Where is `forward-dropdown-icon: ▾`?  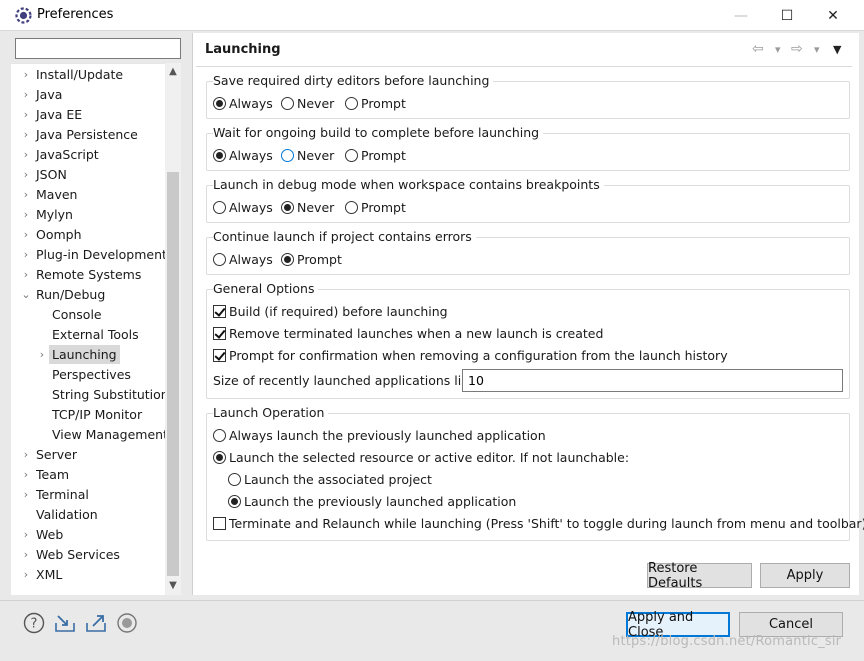
forward-dropdown-icon: ▾ is located at coordinates (817, 49).